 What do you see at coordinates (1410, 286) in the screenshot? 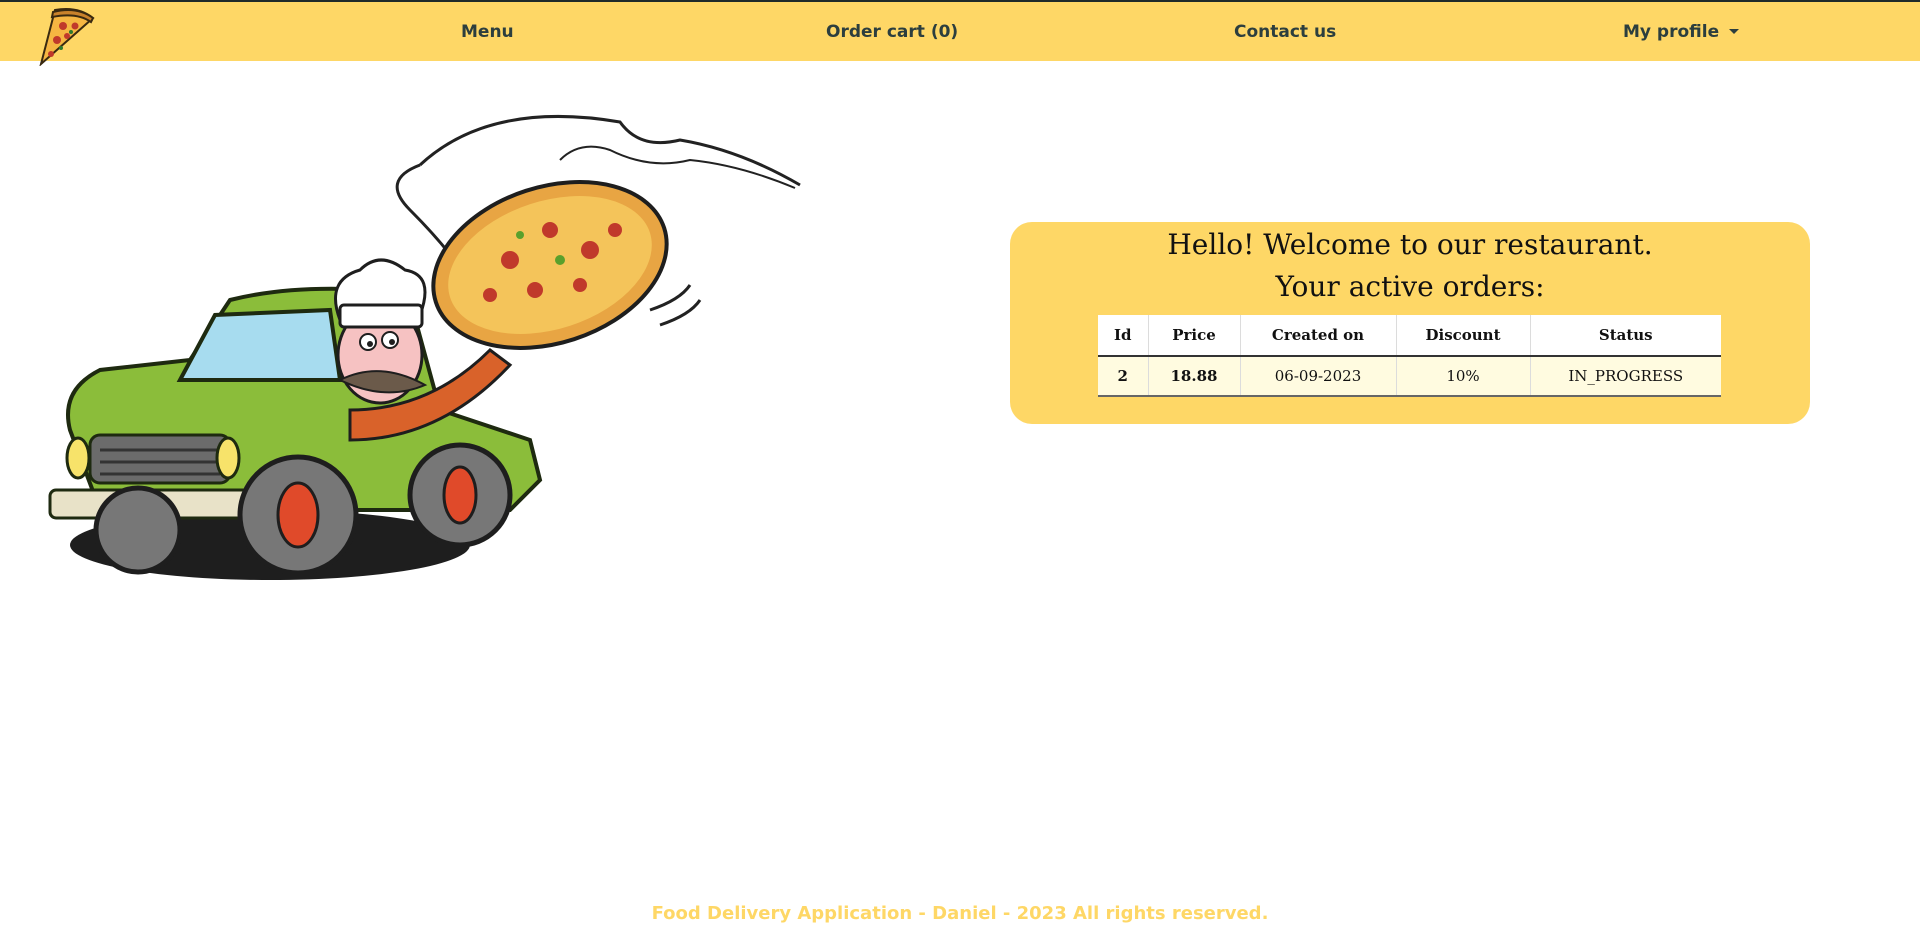
I see `active-orders-title: Your active orders:` at bounding box center [1410, 286].